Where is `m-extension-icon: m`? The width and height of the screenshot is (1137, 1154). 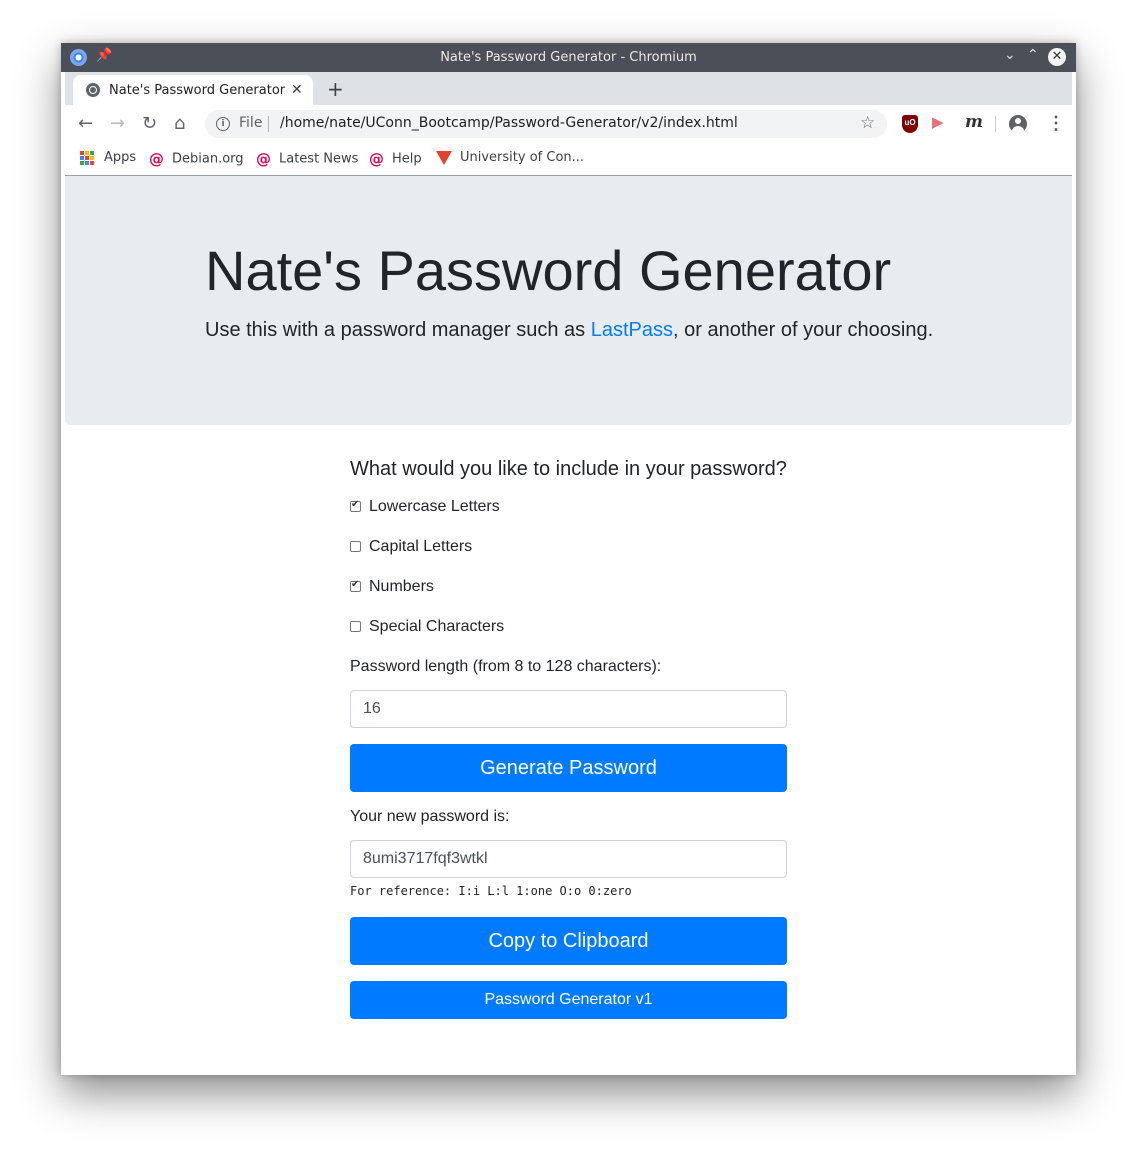 m-extension-icon: m is located at coordinates (974, 122).